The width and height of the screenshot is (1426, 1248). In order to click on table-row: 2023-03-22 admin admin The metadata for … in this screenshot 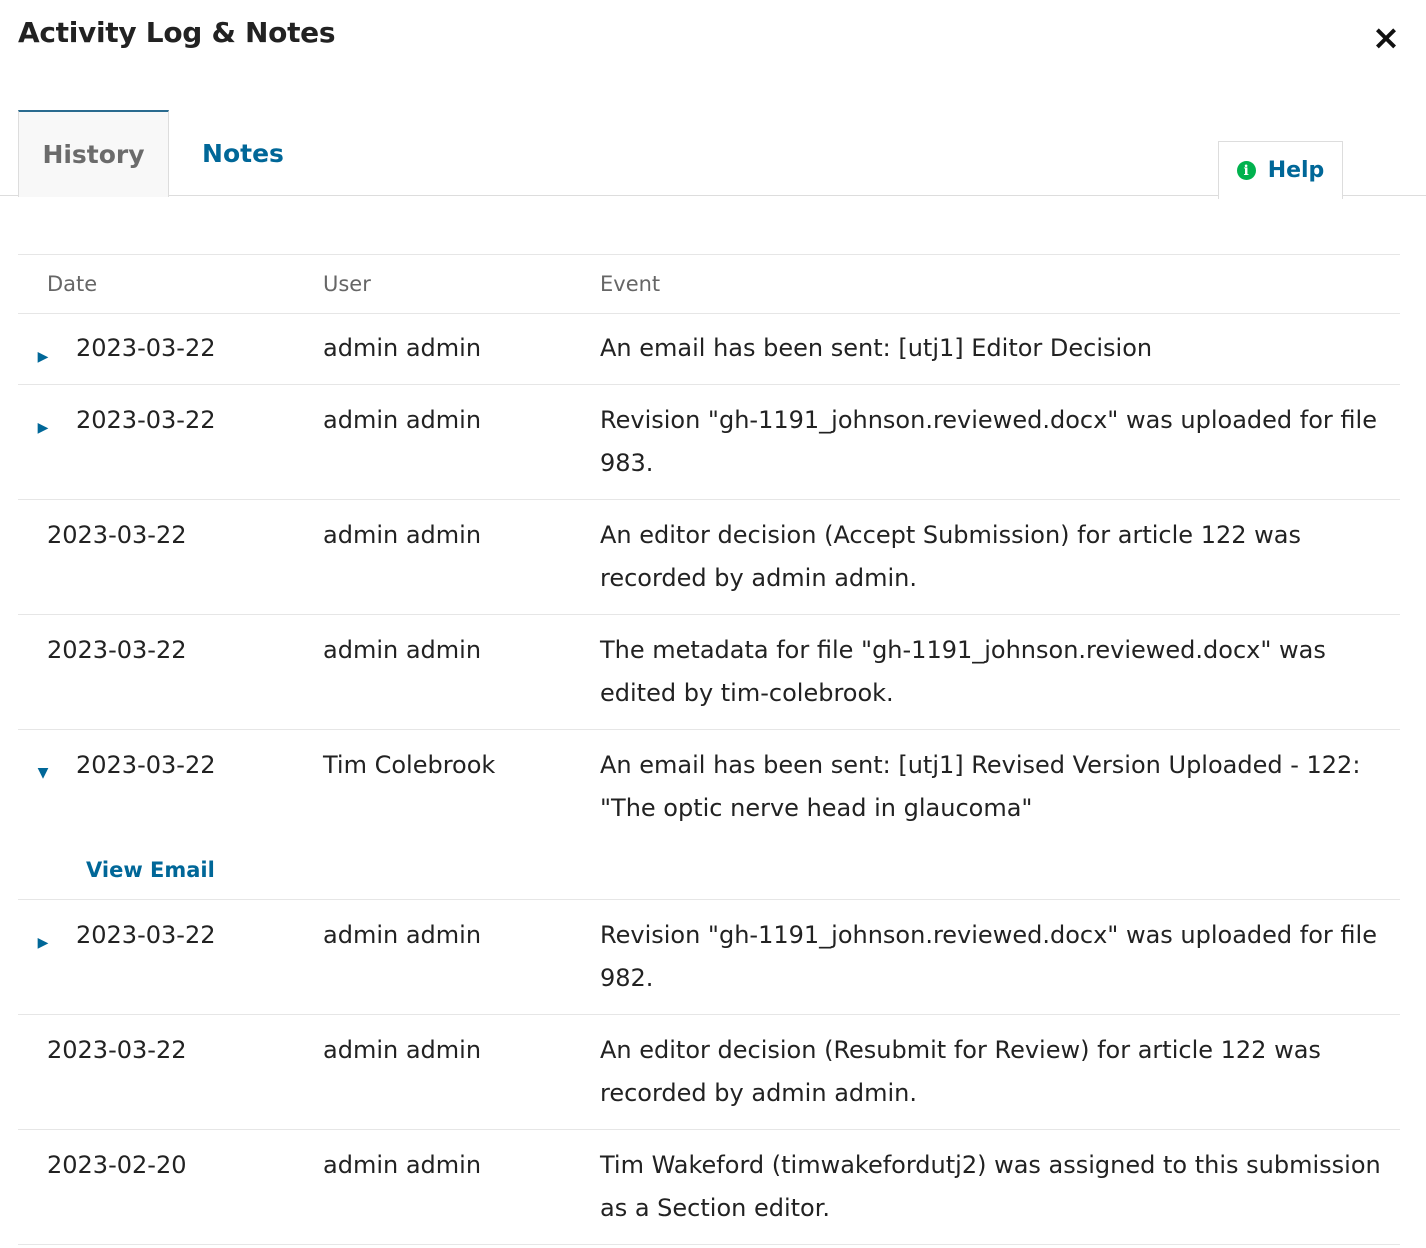, I will do `click(709, 672)`.